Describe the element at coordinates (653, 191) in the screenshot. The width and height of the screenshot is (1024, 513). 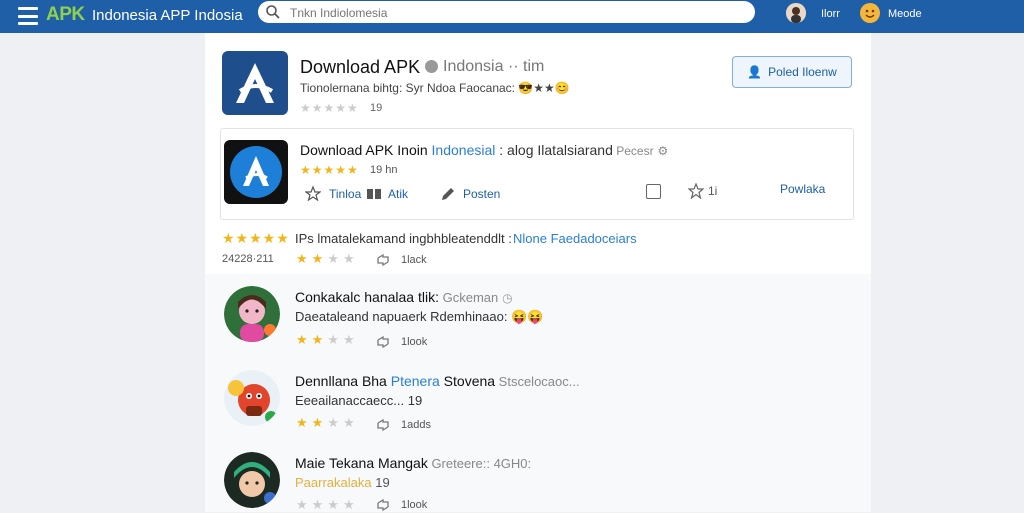
I see `select-checkbox` at that location.